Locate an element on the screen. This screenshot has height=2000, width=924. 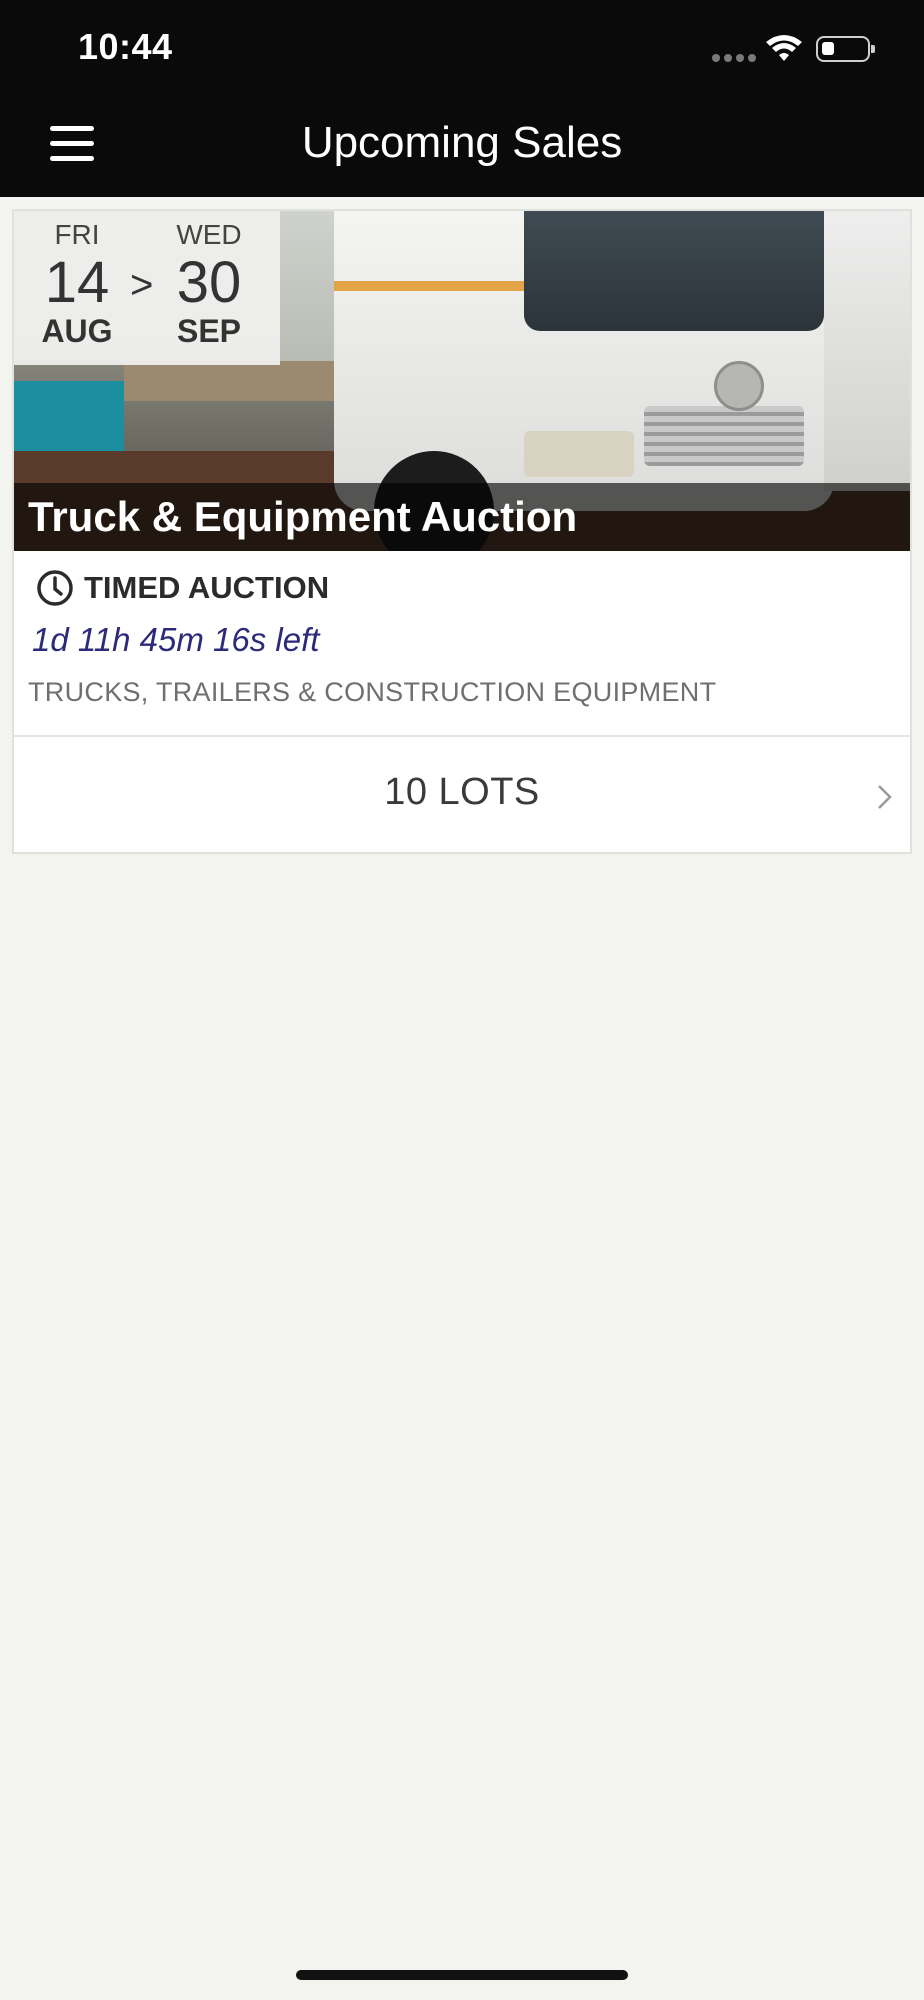
countdown-timer: 1d 11h 45m 16s left is located at coordinates (176, 639).